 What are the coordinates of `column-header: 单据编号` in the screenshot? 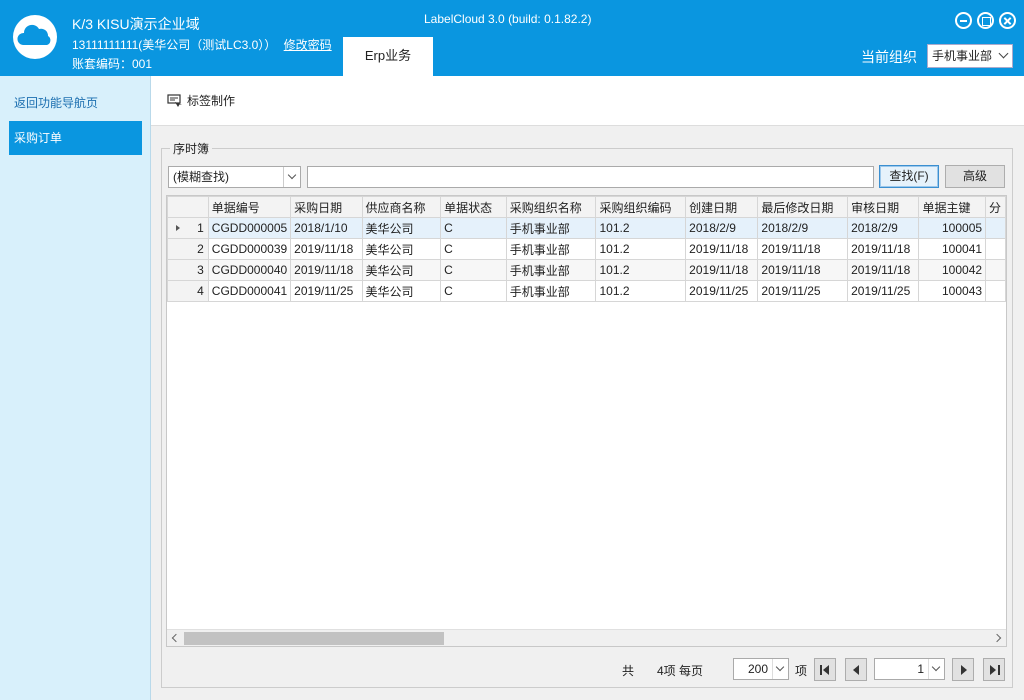 It's located at (249, 207).